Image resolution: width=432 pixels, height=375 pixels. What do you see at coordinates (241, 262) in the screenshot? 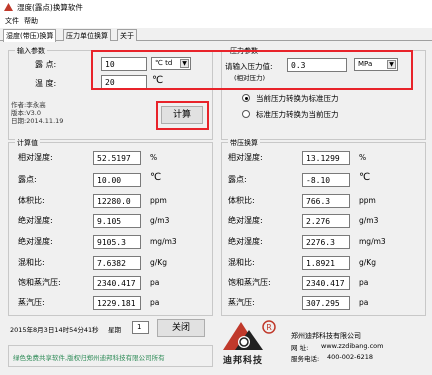
I see `pcalc-label: 混和比:` at bounding box center [241, 262].